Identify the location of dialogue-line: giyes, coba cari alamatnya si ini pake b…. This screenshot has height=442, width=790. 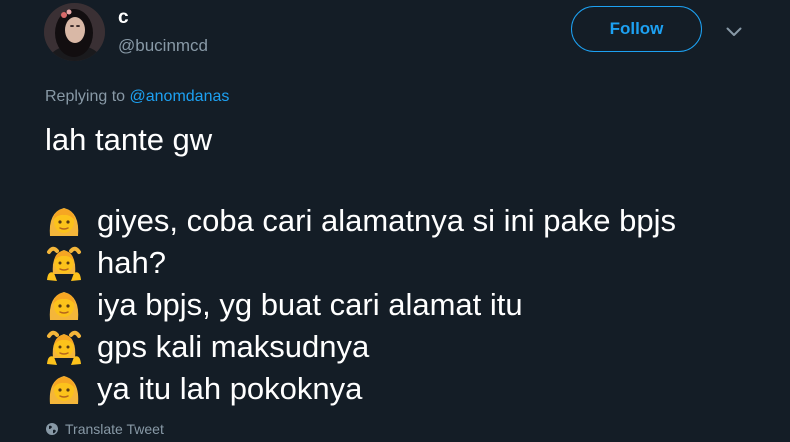
(360, 221).